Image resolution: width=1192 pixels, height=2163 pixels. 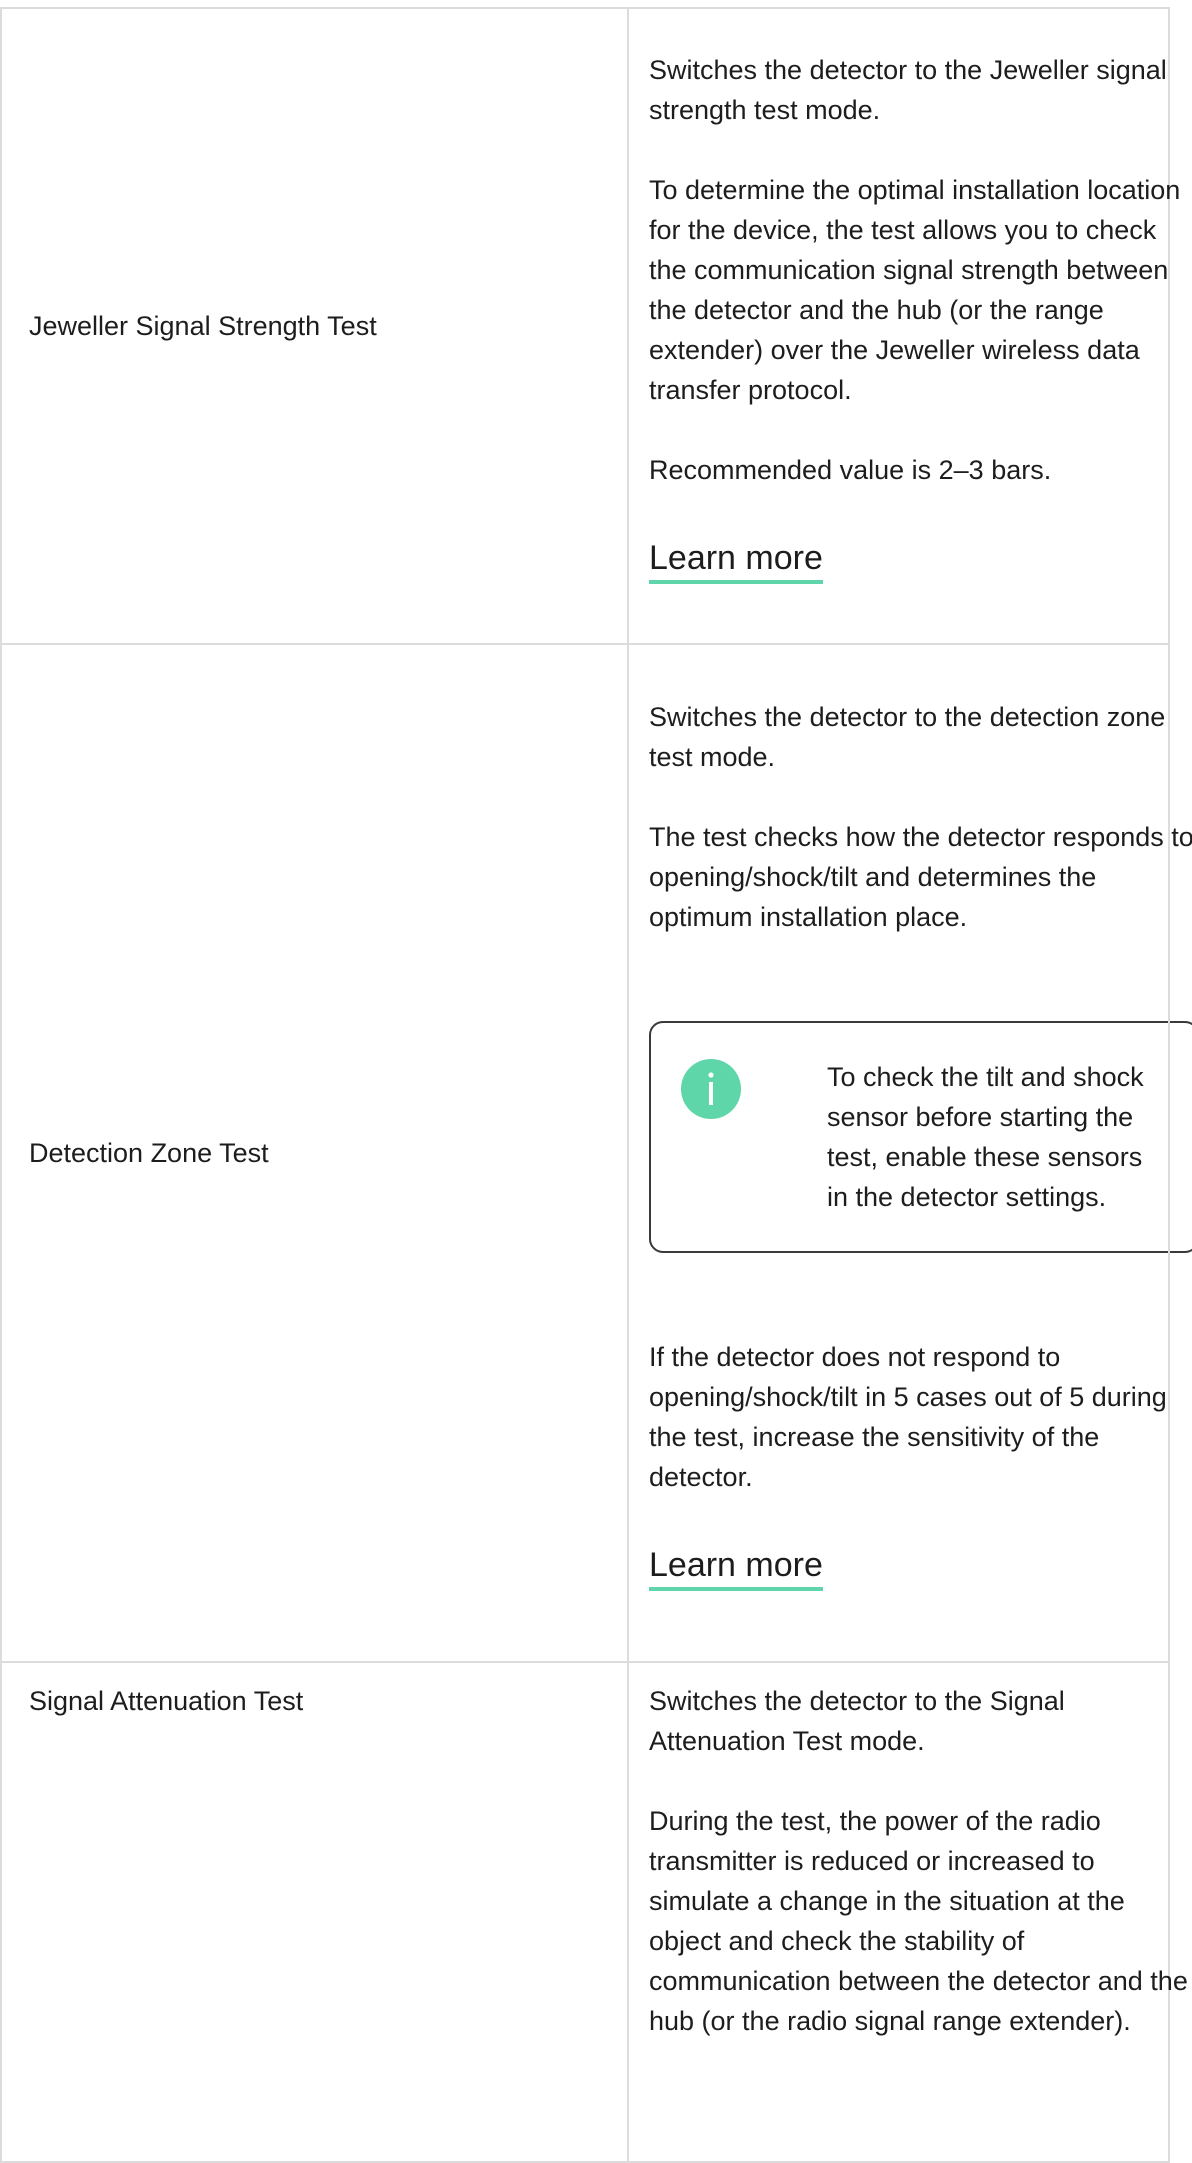 I want to click on info-icon, so click(x=711, y=1089).